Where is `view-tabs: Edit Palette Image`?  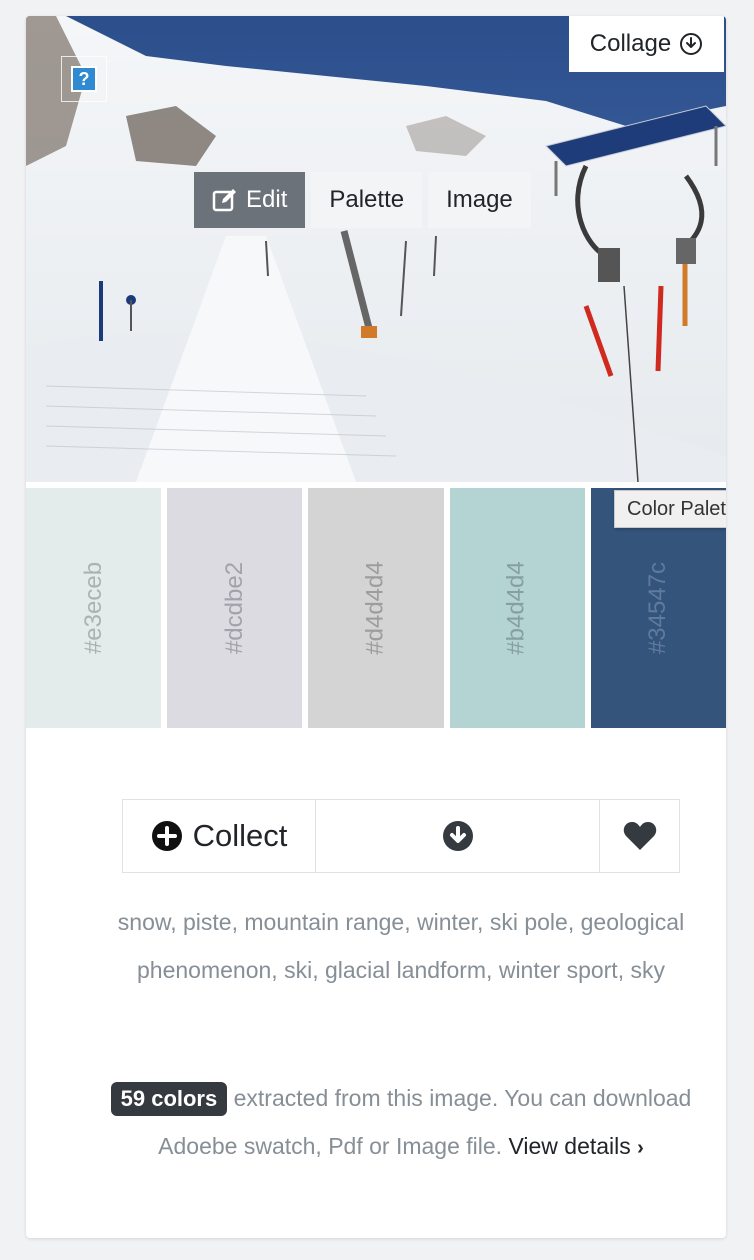 view-tabs: Edit Palette Image is located at coordinates (362, 200).